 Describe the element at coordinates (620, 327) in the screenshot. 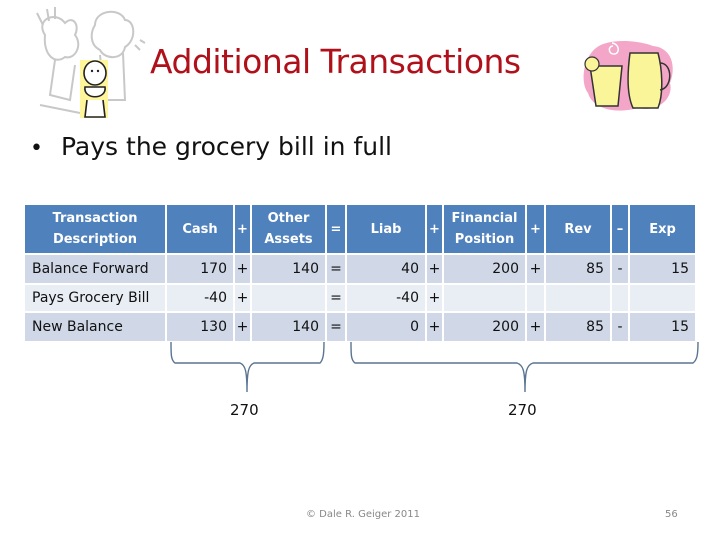

I see `row-3-op-5: -` at that location.